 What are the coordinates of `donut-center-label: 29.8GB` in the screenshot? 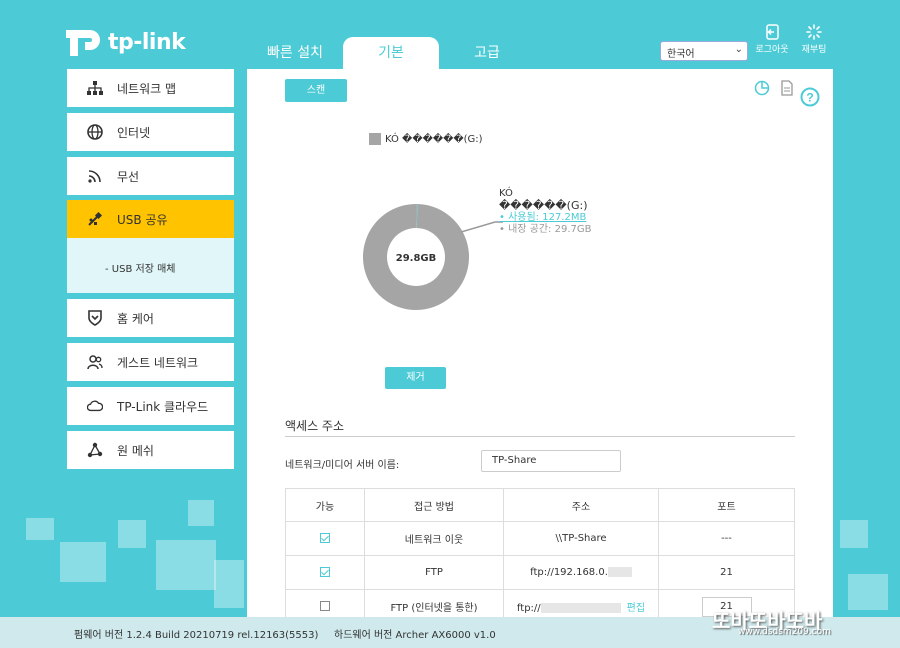 It's located at (416, 258).